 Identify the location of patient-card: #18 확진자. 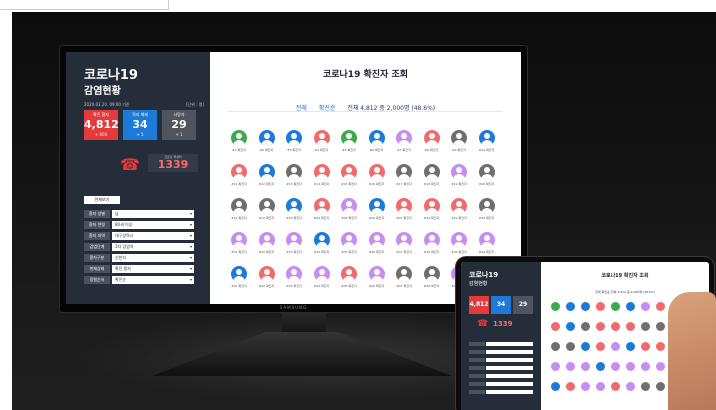
(432, 178).